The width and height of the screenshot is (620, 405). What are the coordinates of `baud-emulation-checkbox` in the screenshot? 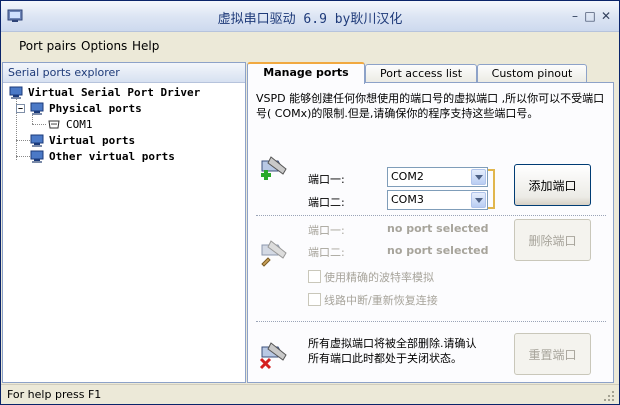 It's located at (314, 276).